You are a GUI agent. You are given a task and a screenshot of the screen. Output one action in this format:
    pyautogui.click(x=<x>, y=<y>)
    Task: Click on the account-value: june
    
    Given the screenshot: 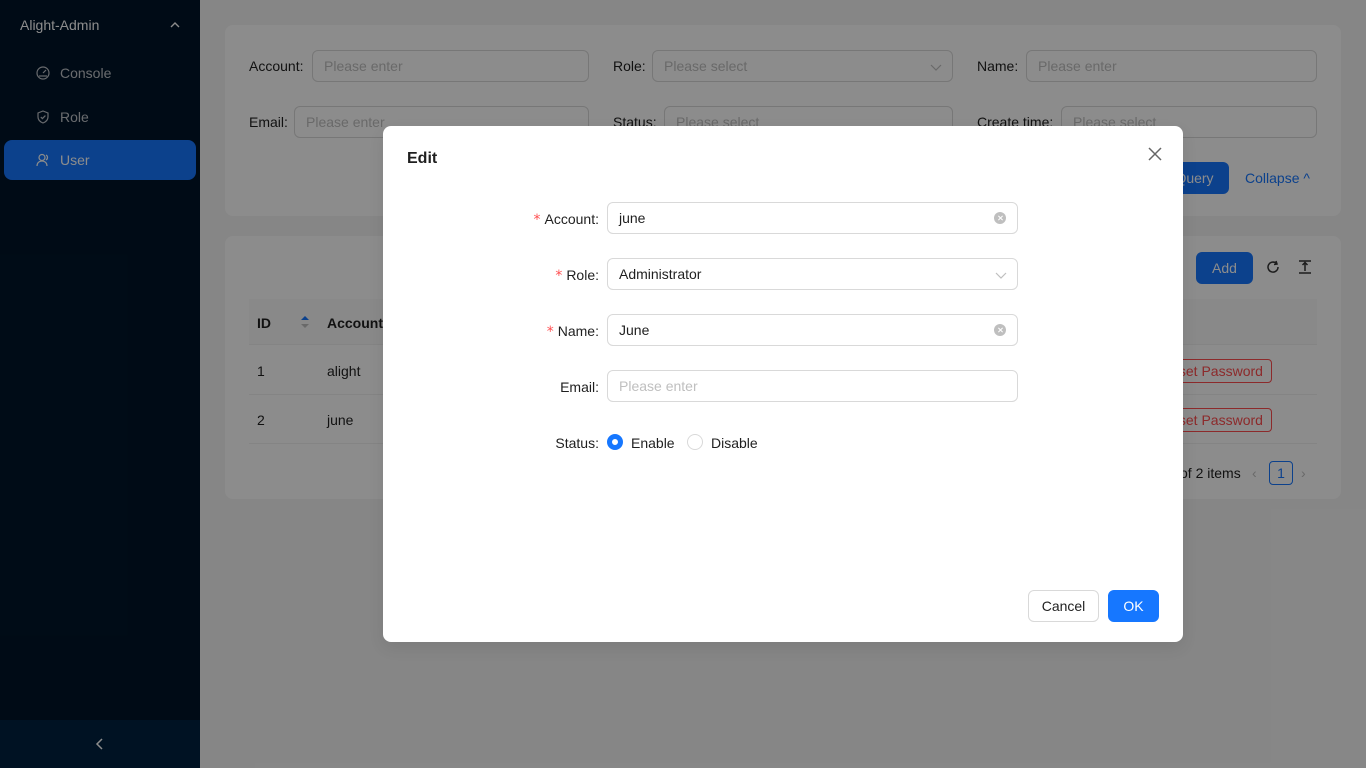 What is the action you would take?
    pyautogui.click(x=632, y=218)
    